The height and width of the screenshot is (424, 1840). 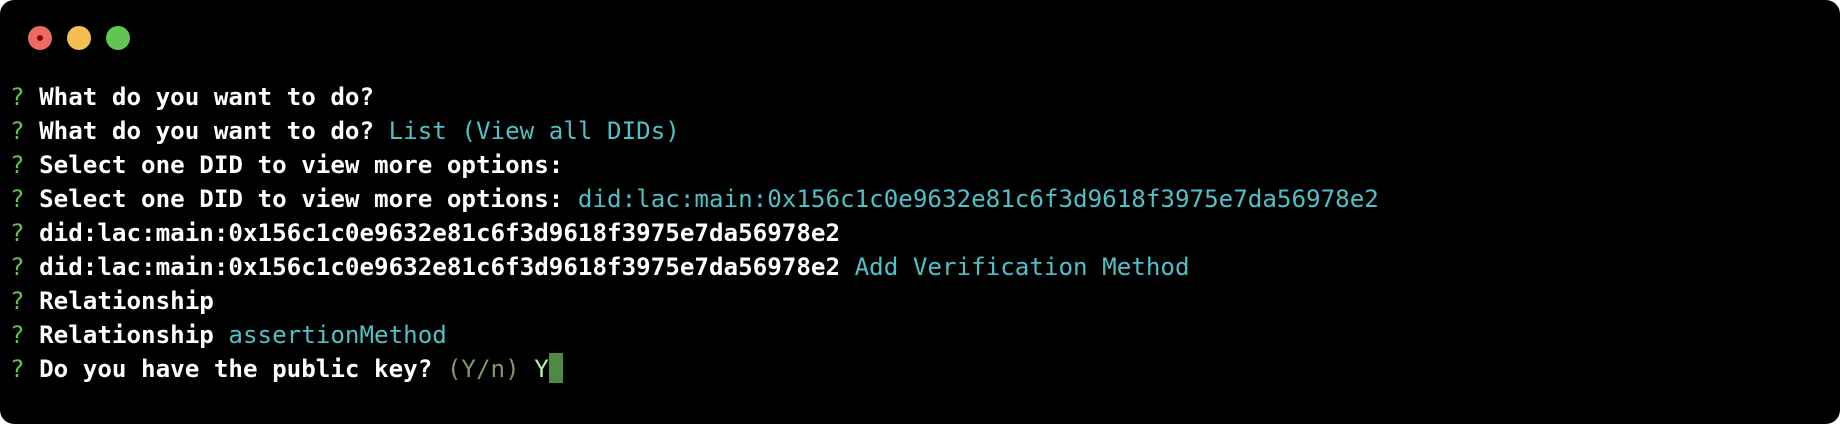 I want to click on active-prompt-line: ? Do you have the public key? (Y/n) Y, so click(x=920, y=369).